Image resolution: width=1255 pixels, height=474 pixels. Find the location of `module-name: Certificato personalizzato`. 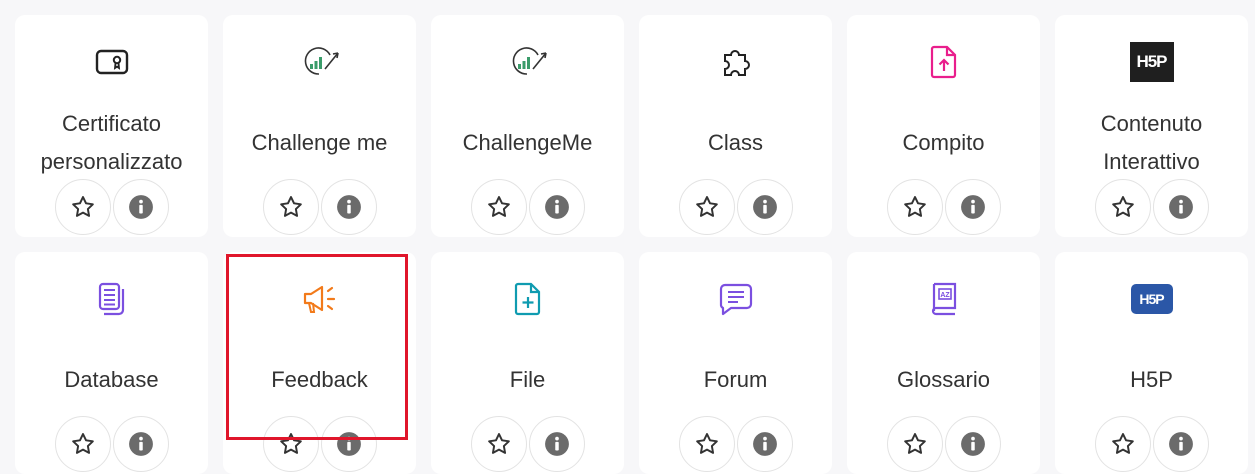

module-name: Certificato personalizzato is located at coordinates (111, 142).